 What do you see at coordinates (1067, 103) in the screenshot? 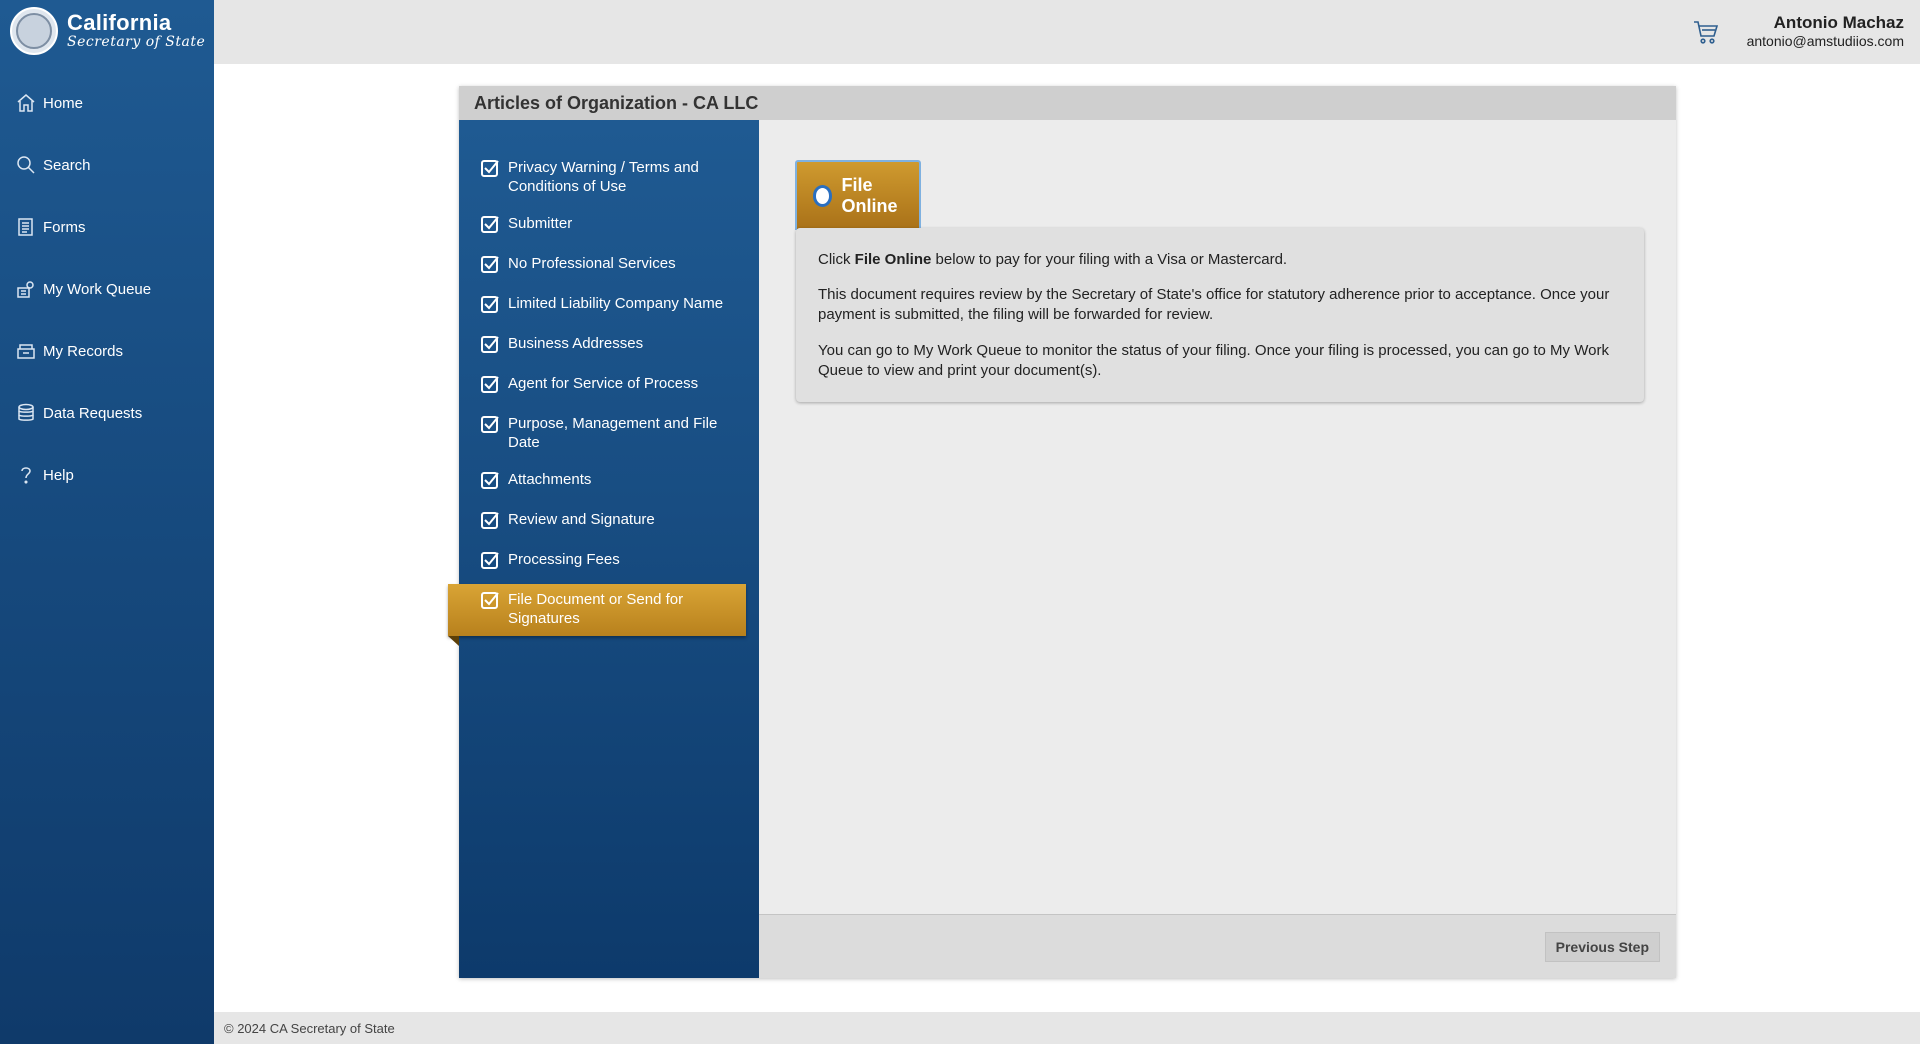
I see `panel-header: Articles of Organization - CA LLC` at bounding box center [1067, 103].